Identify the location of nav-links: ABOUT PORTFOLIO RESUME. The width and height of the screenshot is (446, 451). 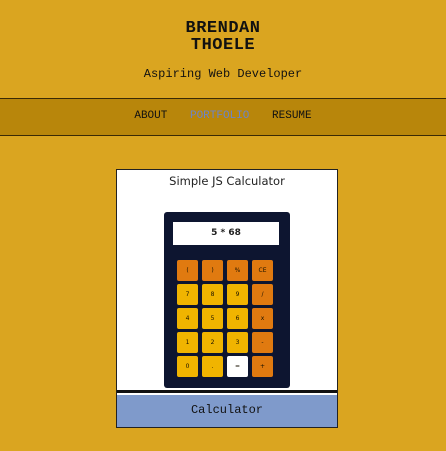
(223, 116).